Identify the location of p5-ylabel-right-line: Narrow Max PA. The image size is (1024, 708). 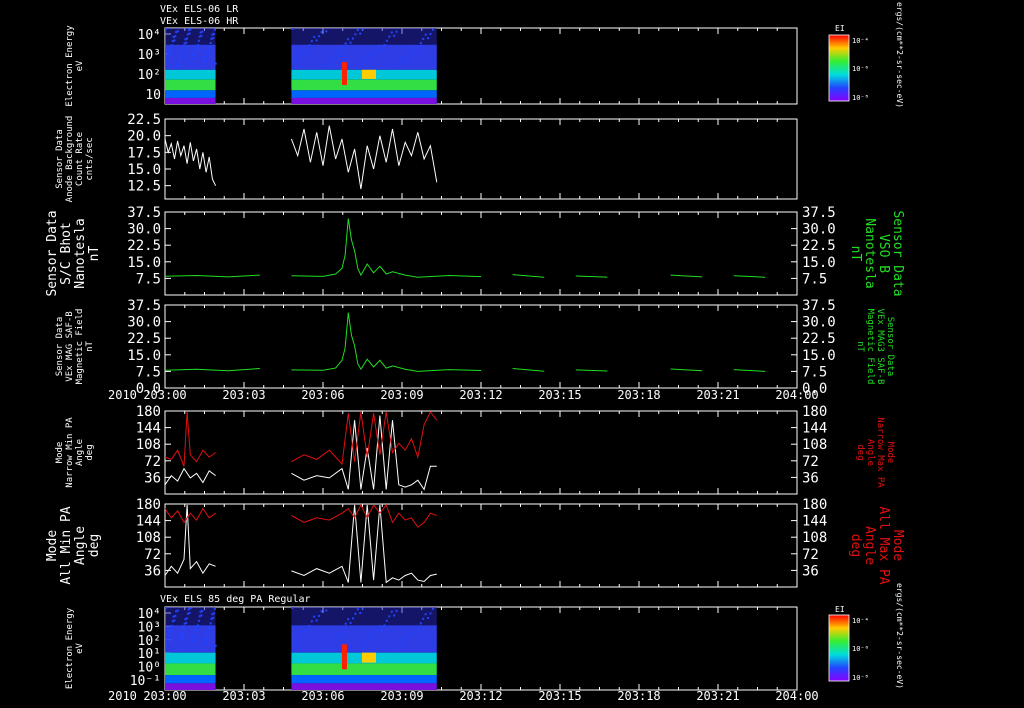
(880, 452).